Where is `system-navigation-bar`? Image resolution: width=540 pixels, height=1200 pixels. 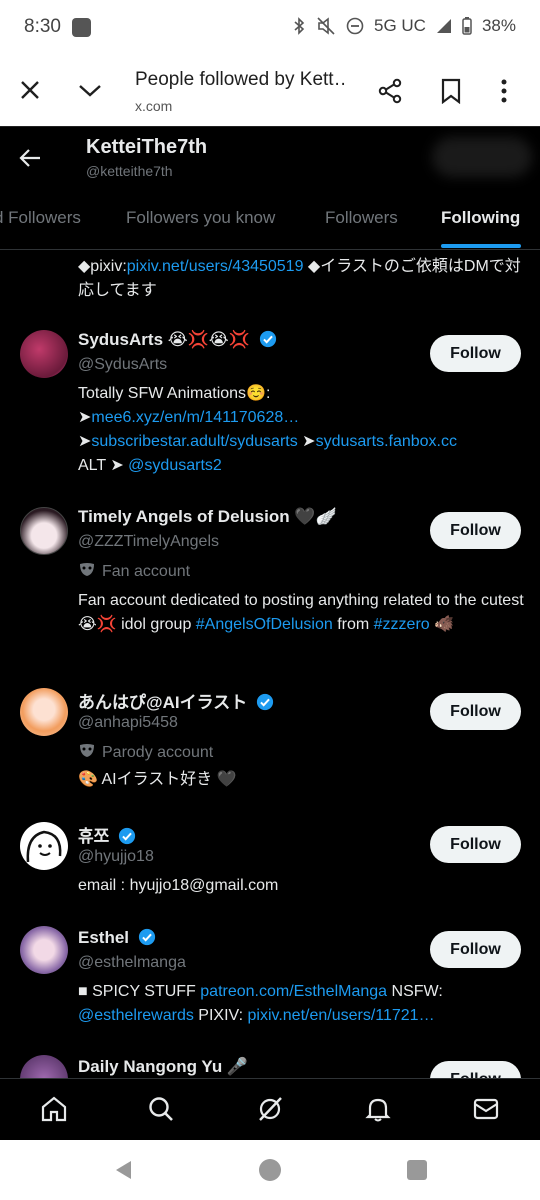
system-navigation-bar is located at coordinates (270, 1170).